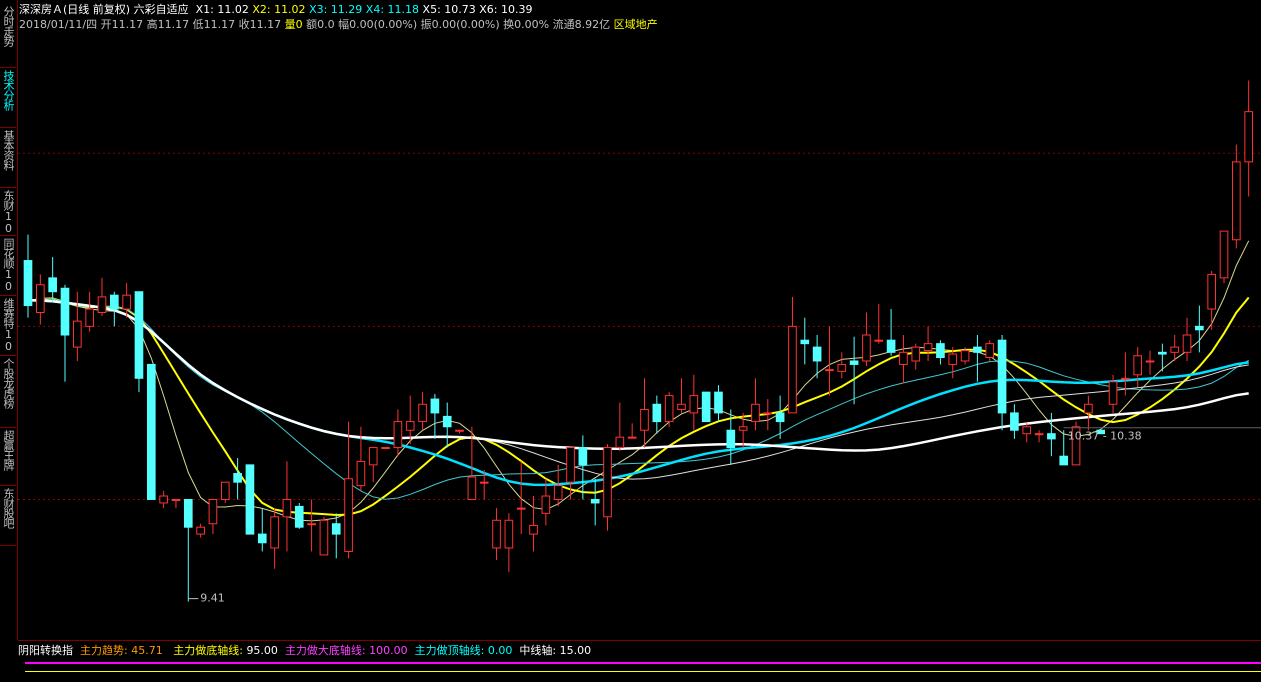 This screenshot has height=682, width=1261. I want to click on bigbottom-axis-value: 100.00, so click(388, 650).